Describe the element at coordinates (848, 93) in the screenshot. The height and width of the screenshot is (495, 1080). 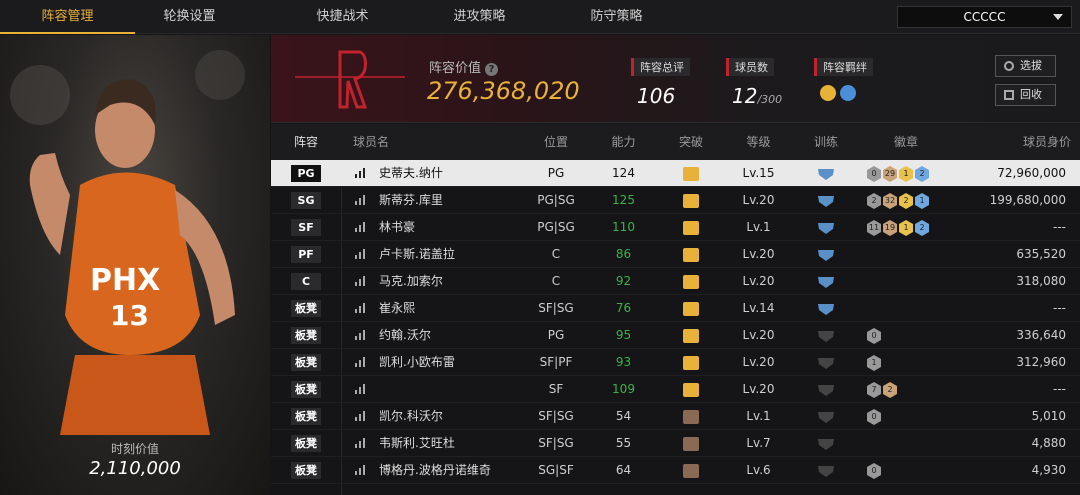
I see `bond-blue-icon` at that location.